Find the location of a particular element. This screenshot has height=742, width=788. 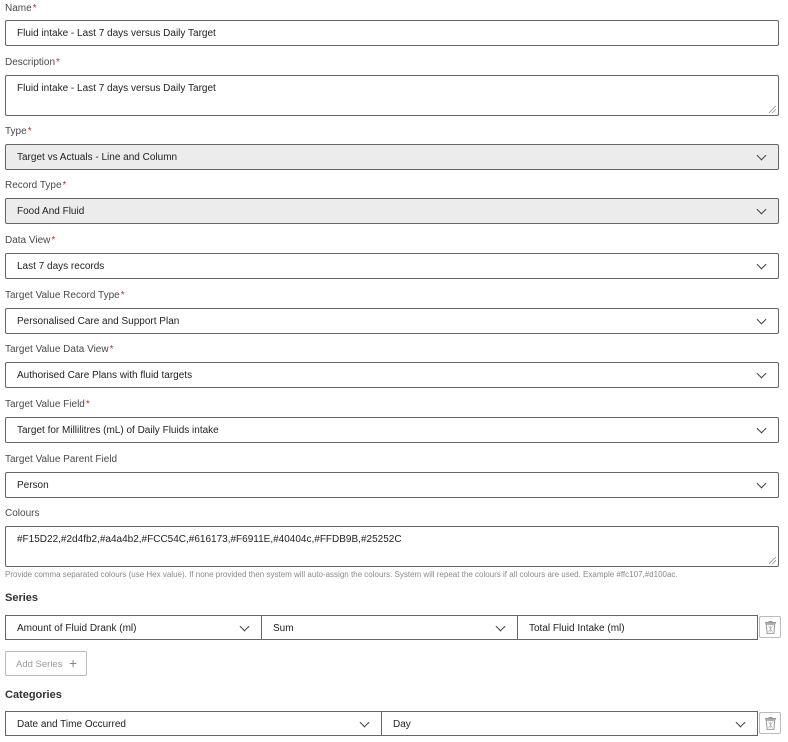

target-record-type-label: Target Value Record Type* is located at coordinates (65, 295).